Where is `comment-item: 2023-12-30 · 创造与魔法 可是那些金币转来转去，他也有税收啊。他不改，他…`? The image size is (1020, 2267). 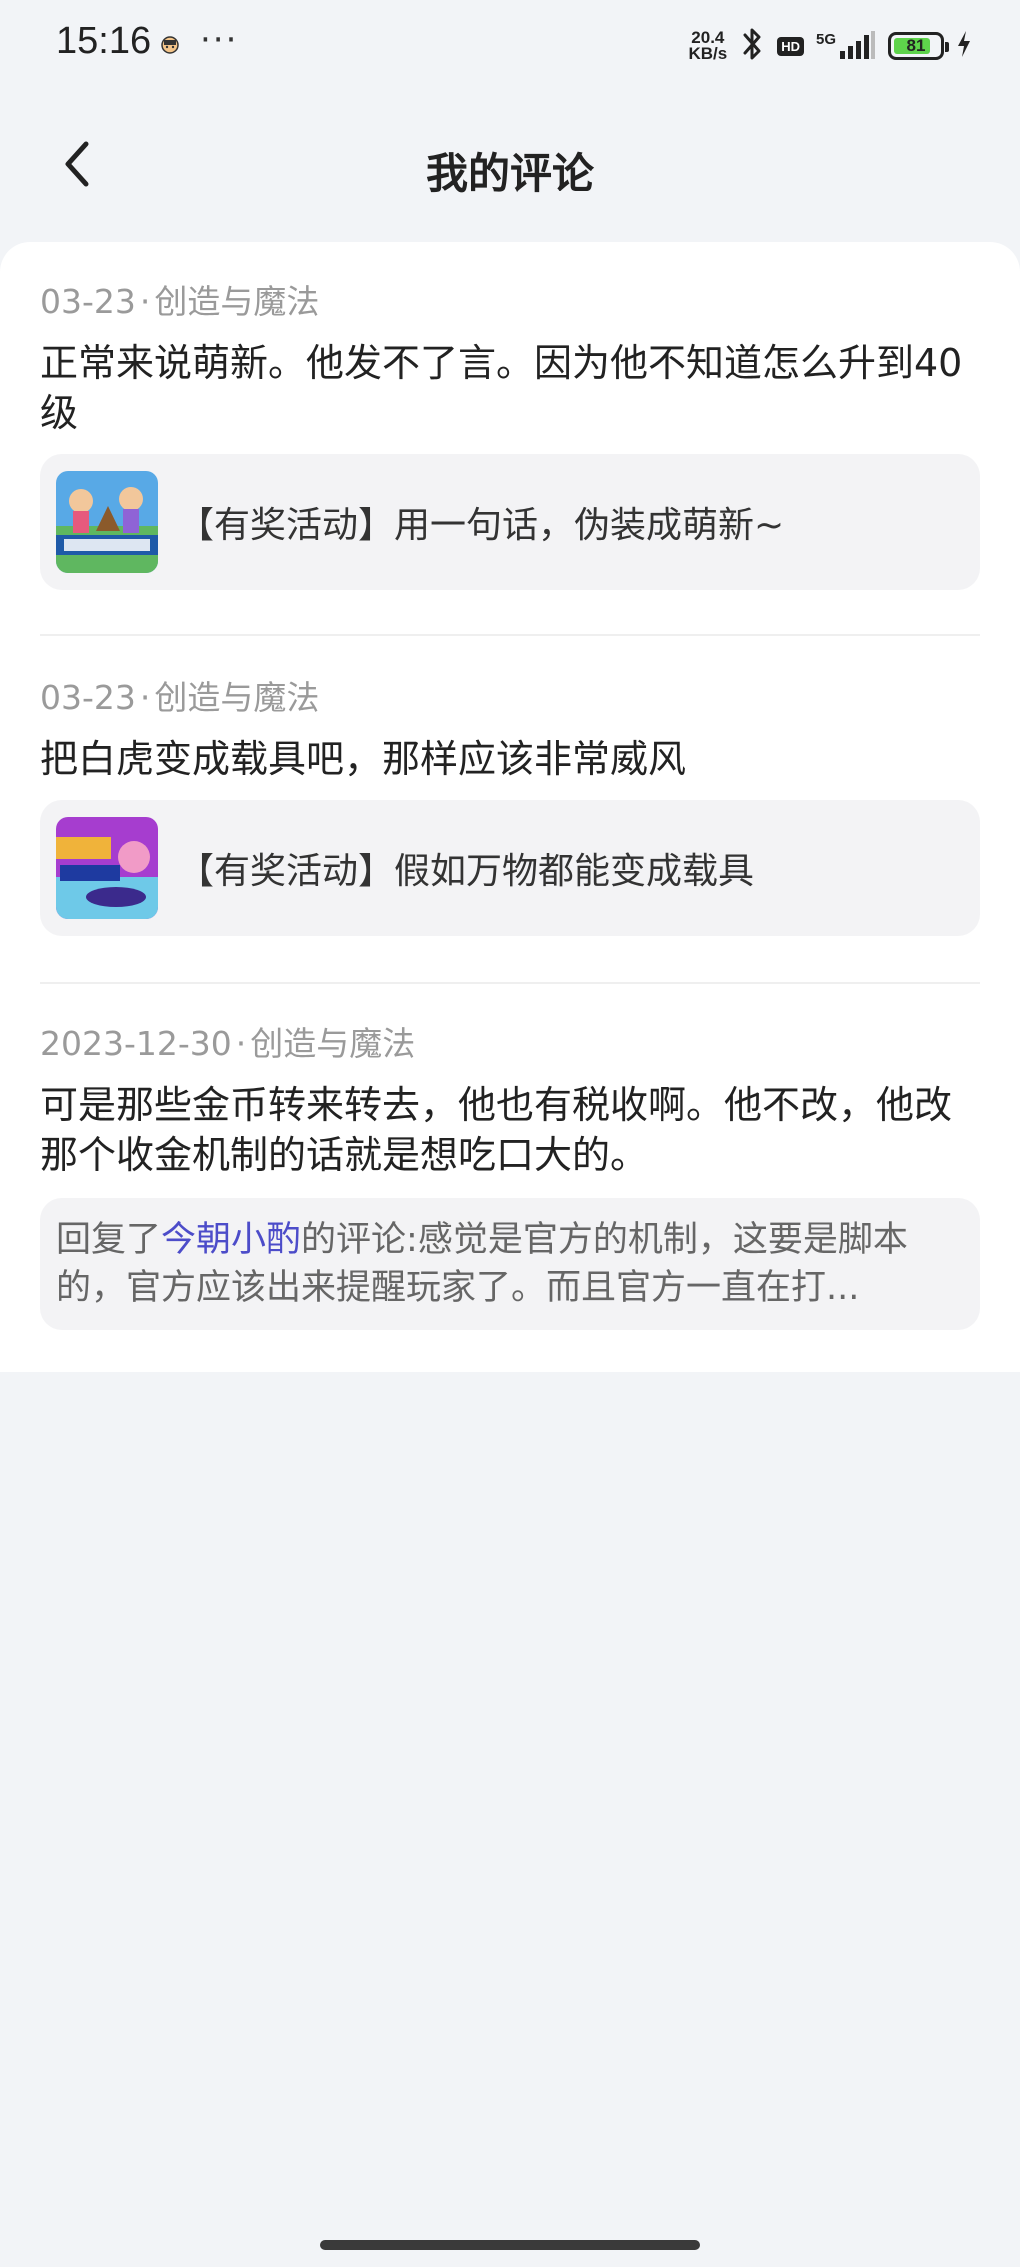 comment-item: 2023-12-30 · 创造与魔法 可是那些金币转来转去，他也有税收啊。他不改，他… is located at coordinates (510, 1177).